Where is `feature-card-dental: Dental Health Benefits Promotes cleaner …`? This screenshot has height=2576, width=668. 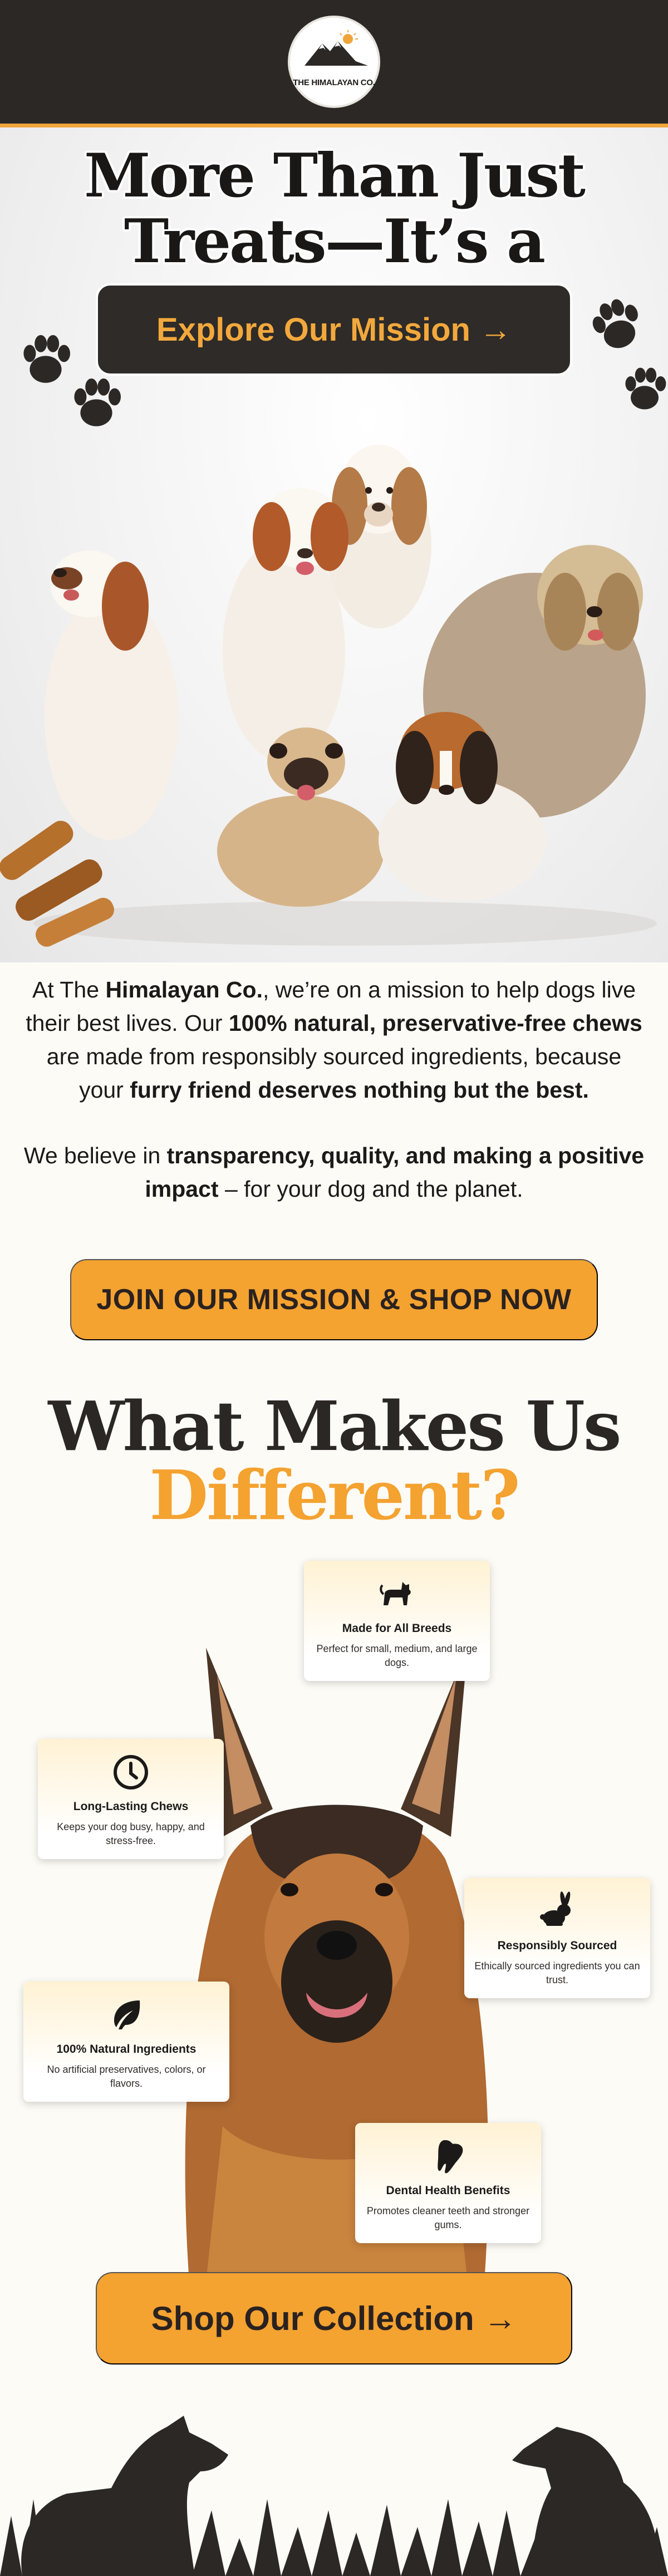 feature-card-dental: Dental Health Benefits Promotes cleaner … is located at coordinates (448, 2183).